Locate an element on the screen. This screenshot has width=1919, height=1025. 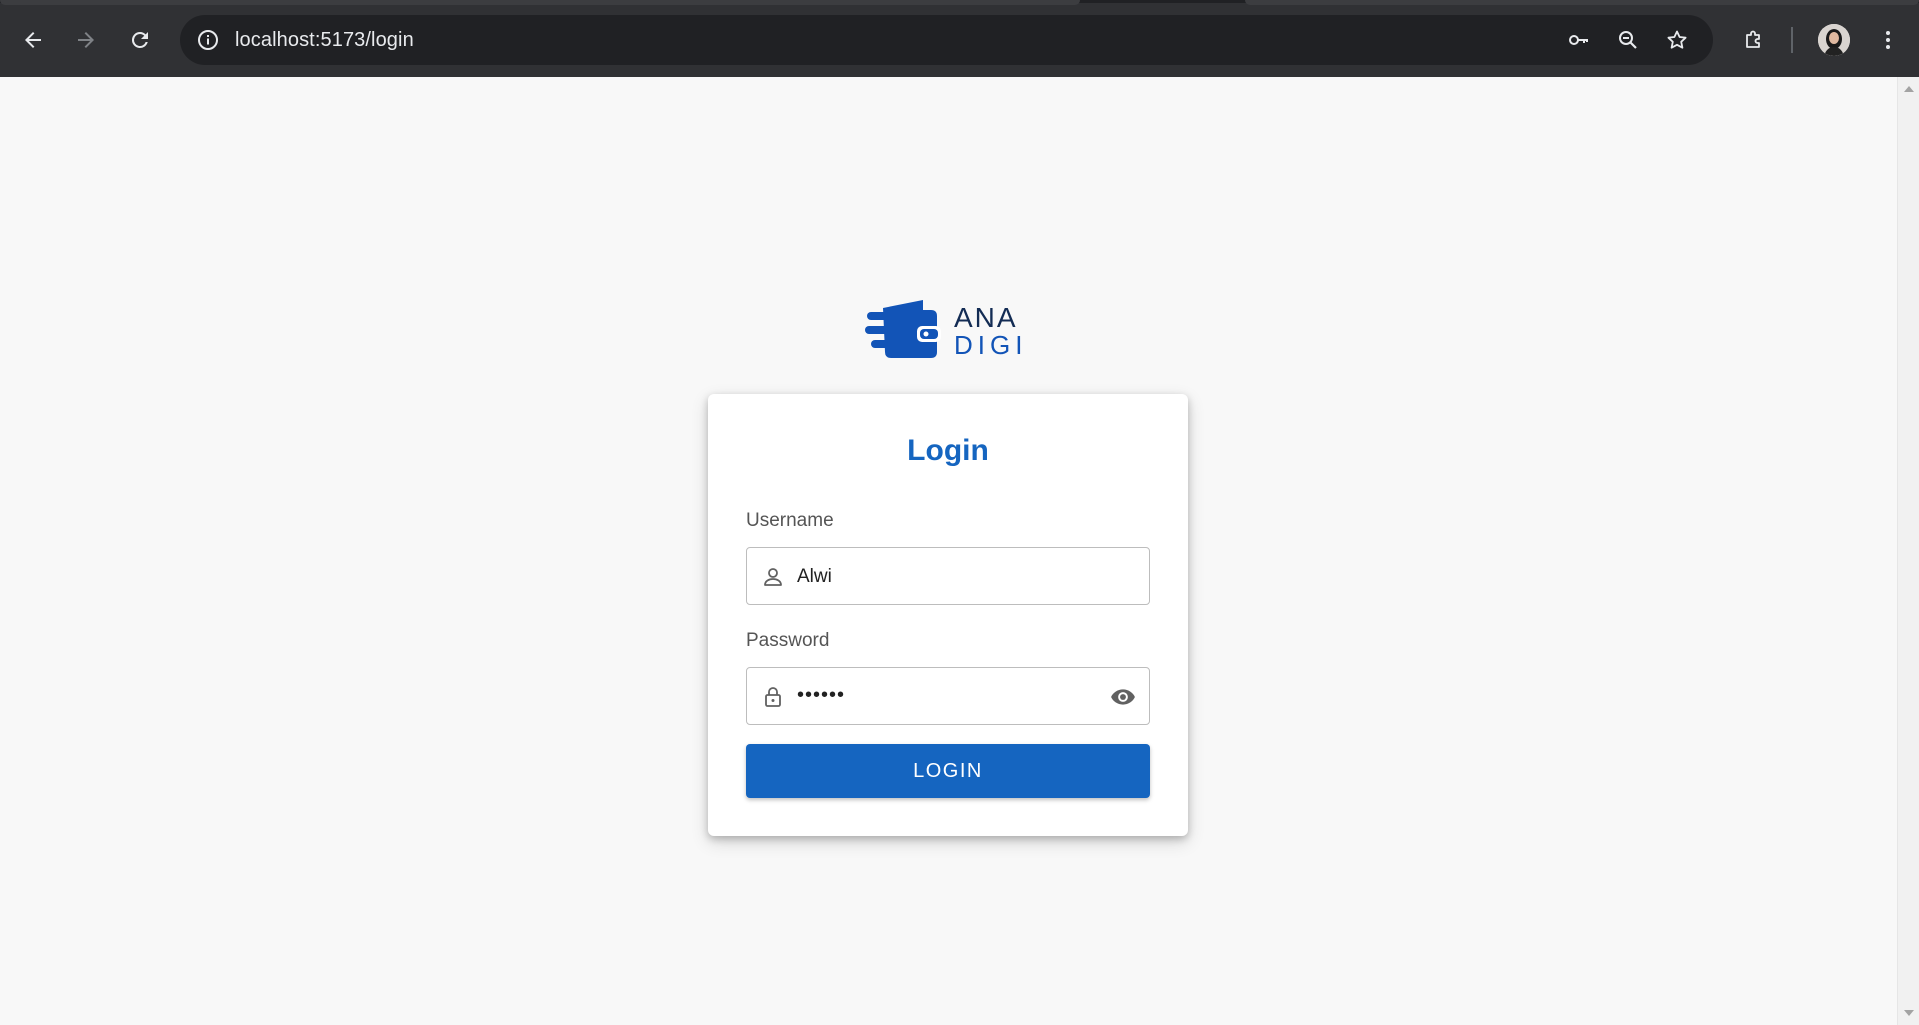
wallet-logo-icon is located at coordinates (903, 329).